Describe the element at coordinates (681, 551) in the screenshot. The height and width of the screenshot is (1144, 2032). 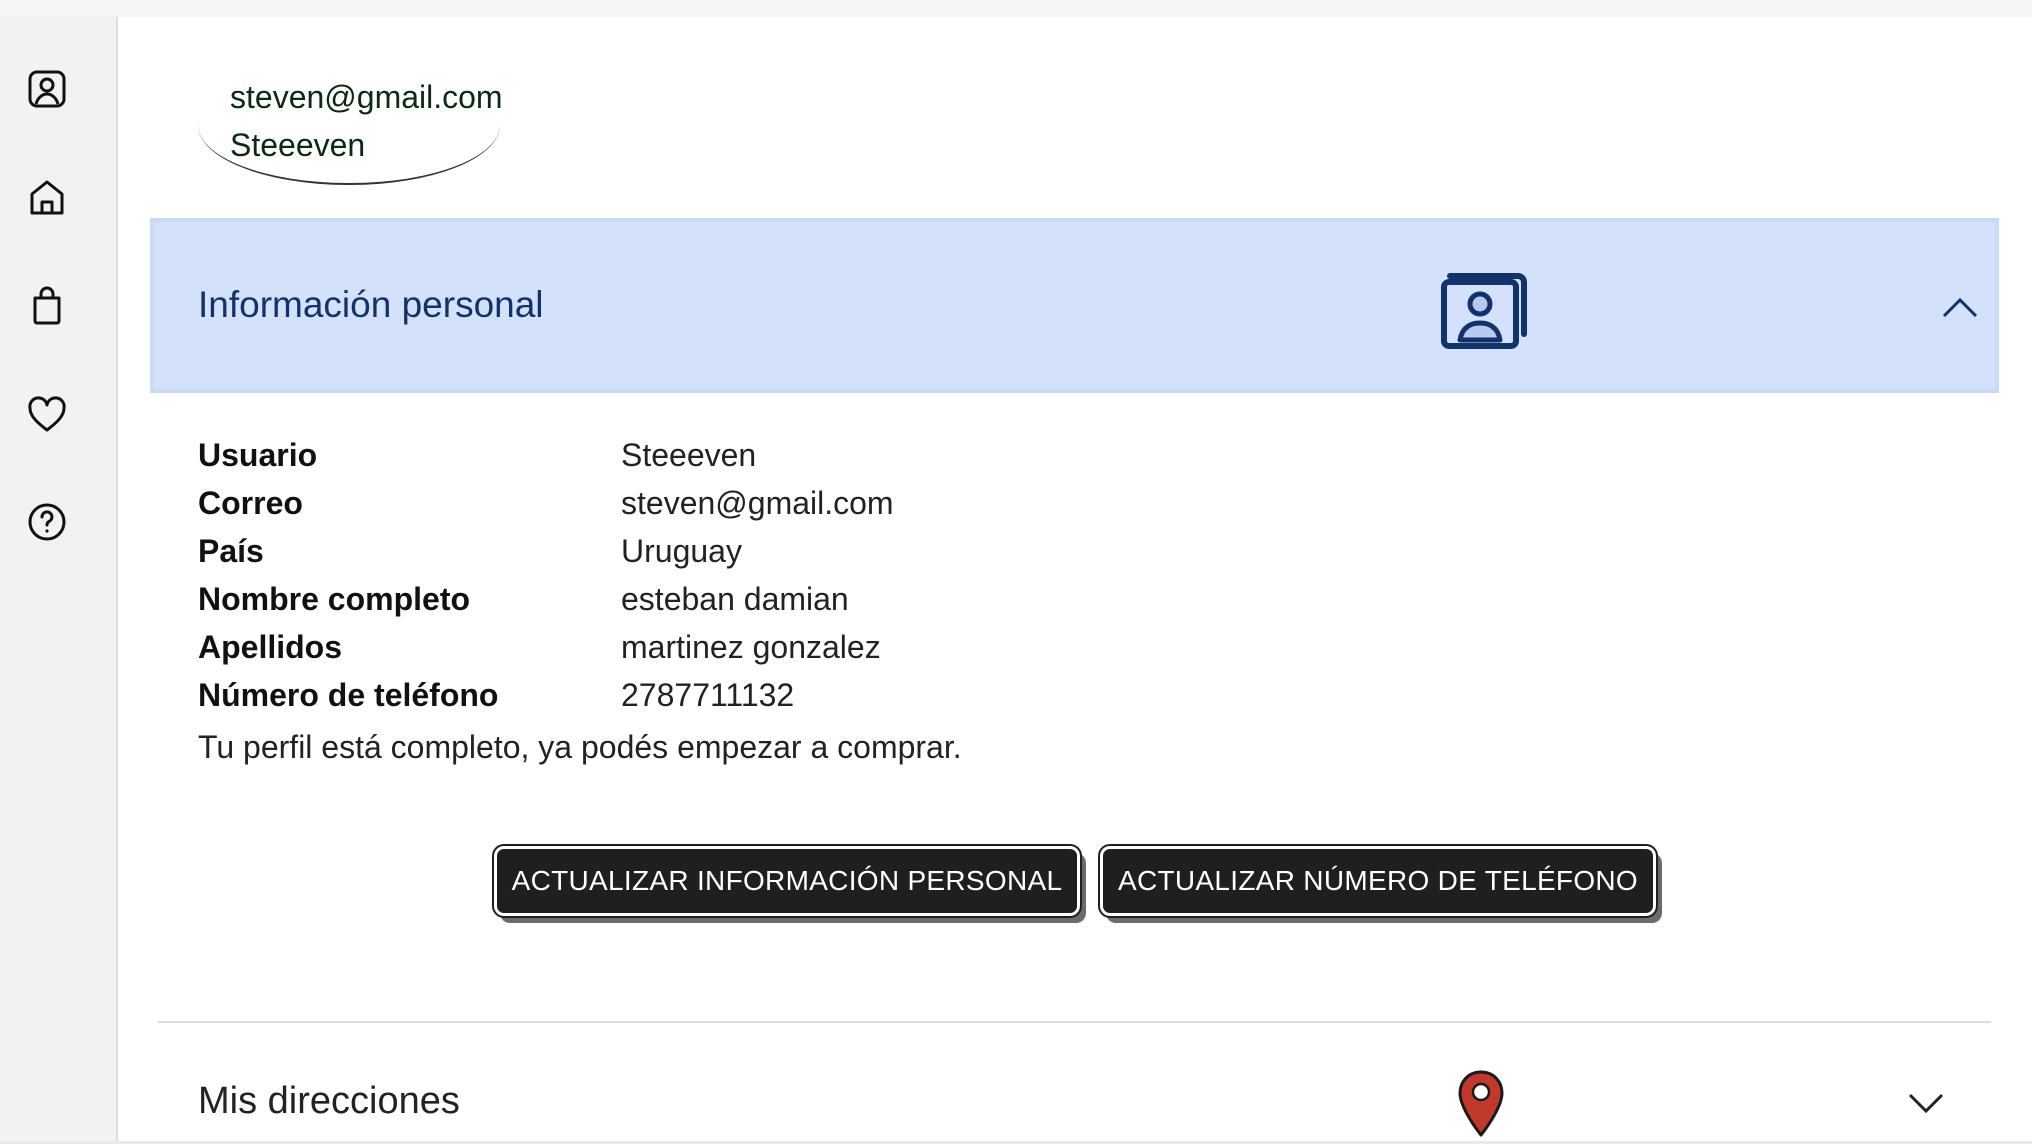
I see `field-value: Uruguay` at that location.